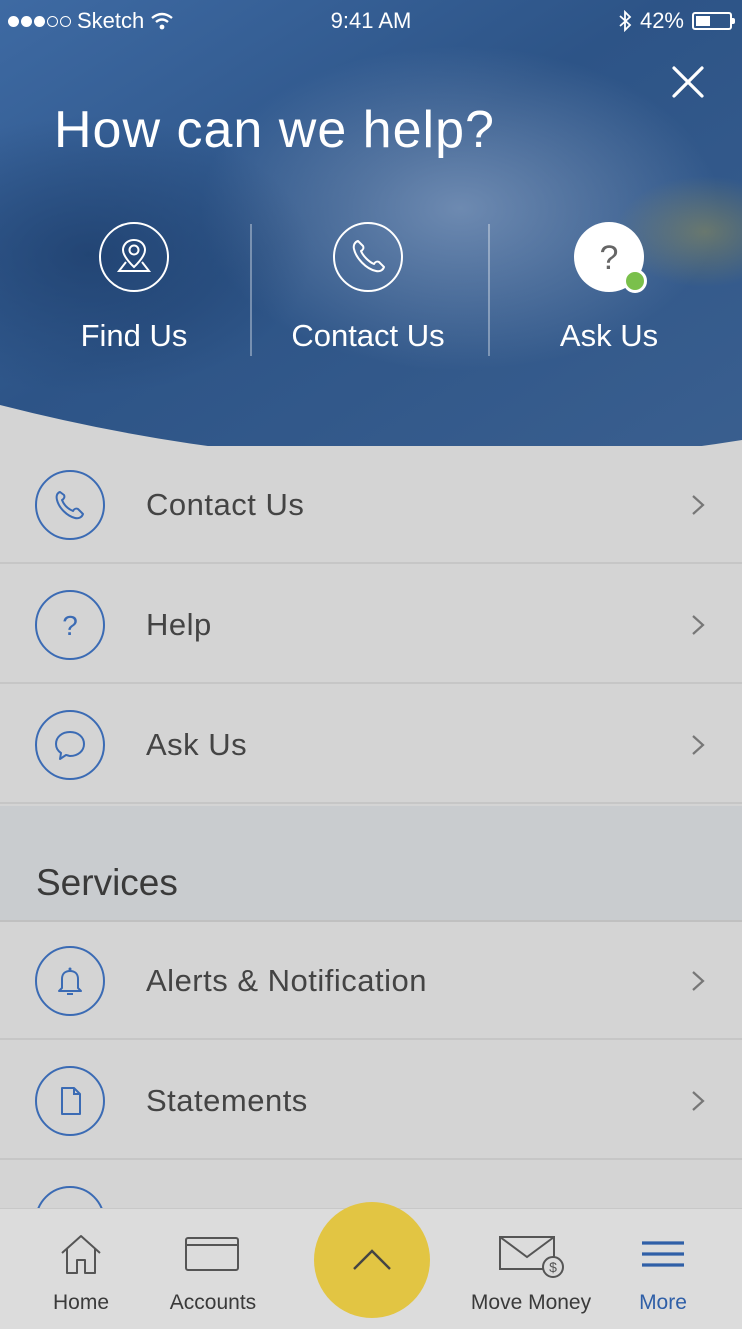 The image size is (742, 1329). I want to click on status-right: 42%, so click(676, 21).